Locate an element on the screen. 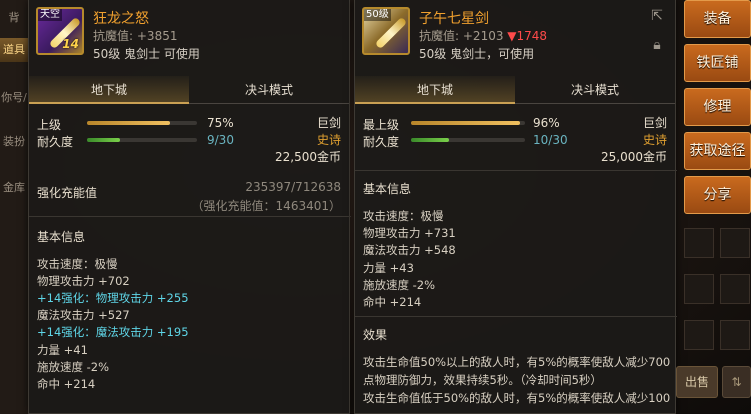 This screenshot has width=751, height=414. tab-outfit: 装扮 is located at coordinates (14, 142).